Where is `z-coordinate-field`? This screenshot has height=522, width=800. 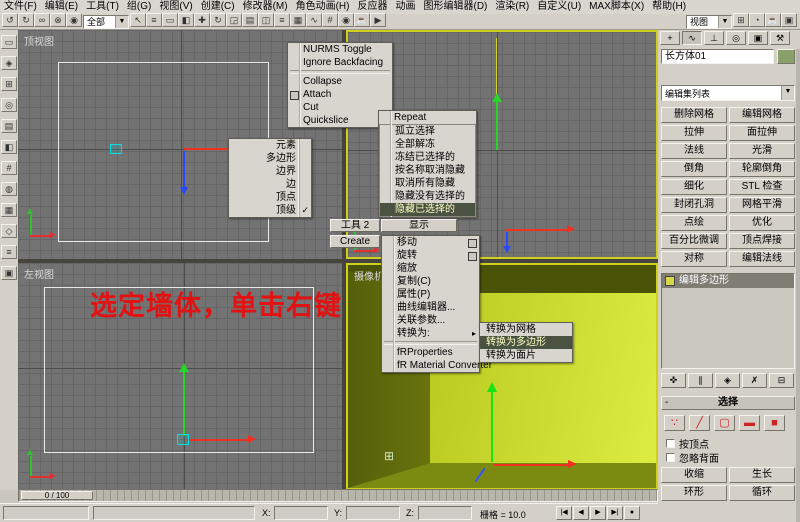
z-coordinate-field is located at coordinates (445, 513).